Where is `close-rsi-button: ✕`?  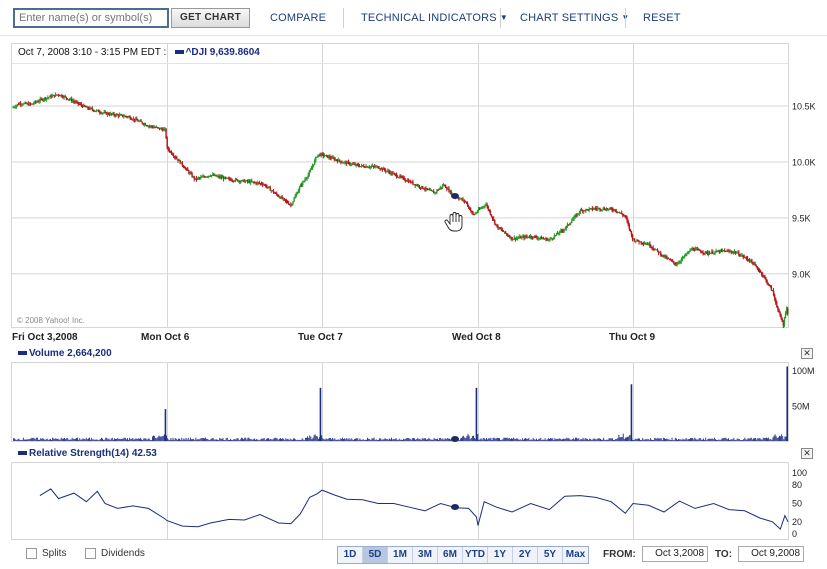 close-rsi-button: ✕ is located at coordinates (807, 453).